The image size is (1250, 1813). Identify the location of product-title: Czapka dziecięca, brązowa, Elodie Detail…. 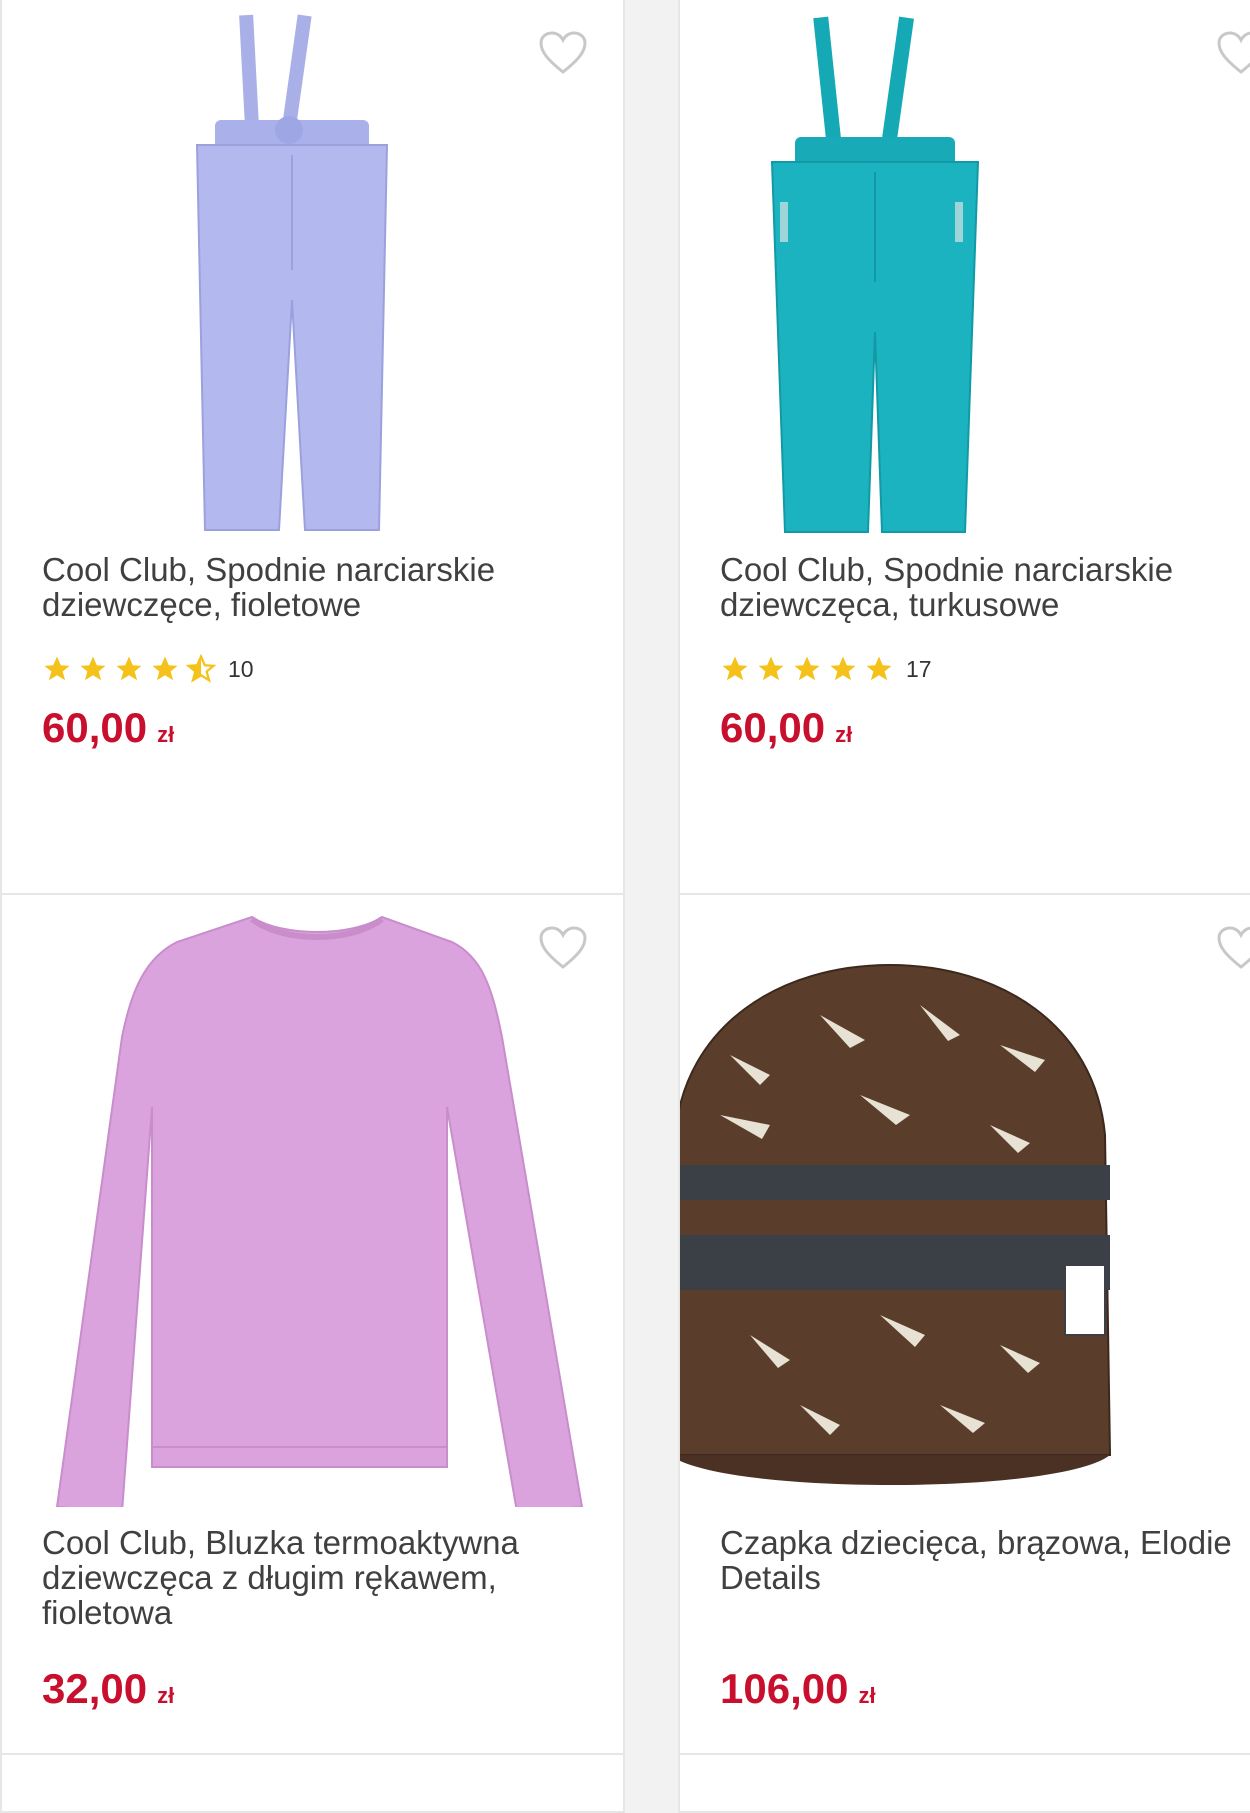
(980, 1560).